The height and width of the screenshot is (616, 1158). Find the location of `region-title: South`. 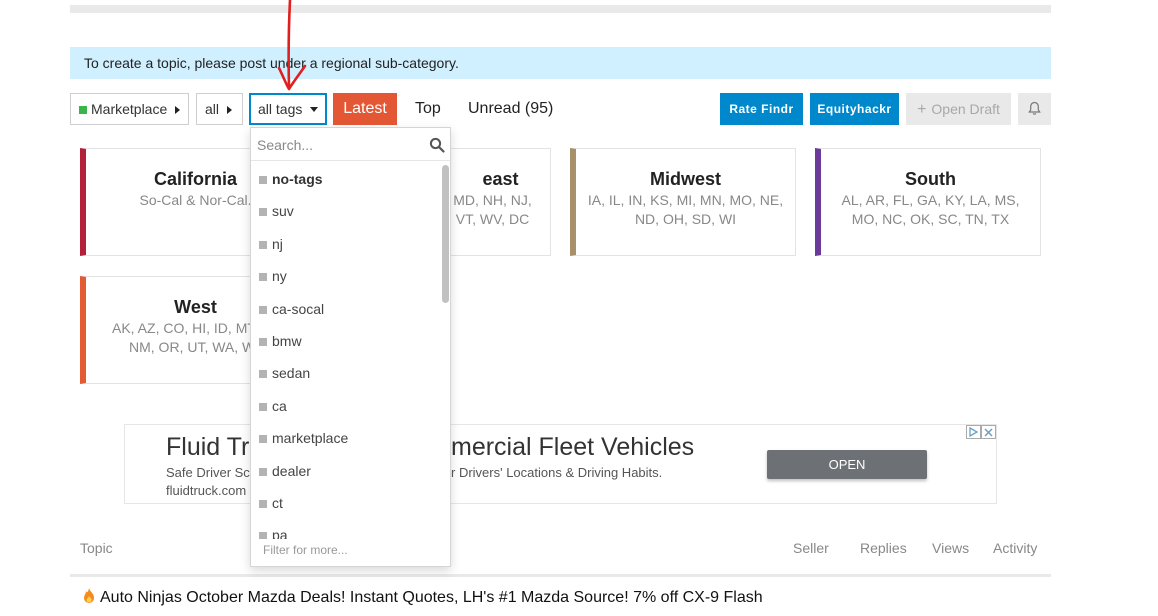

region-title: South is located at coordinates (930, 179).